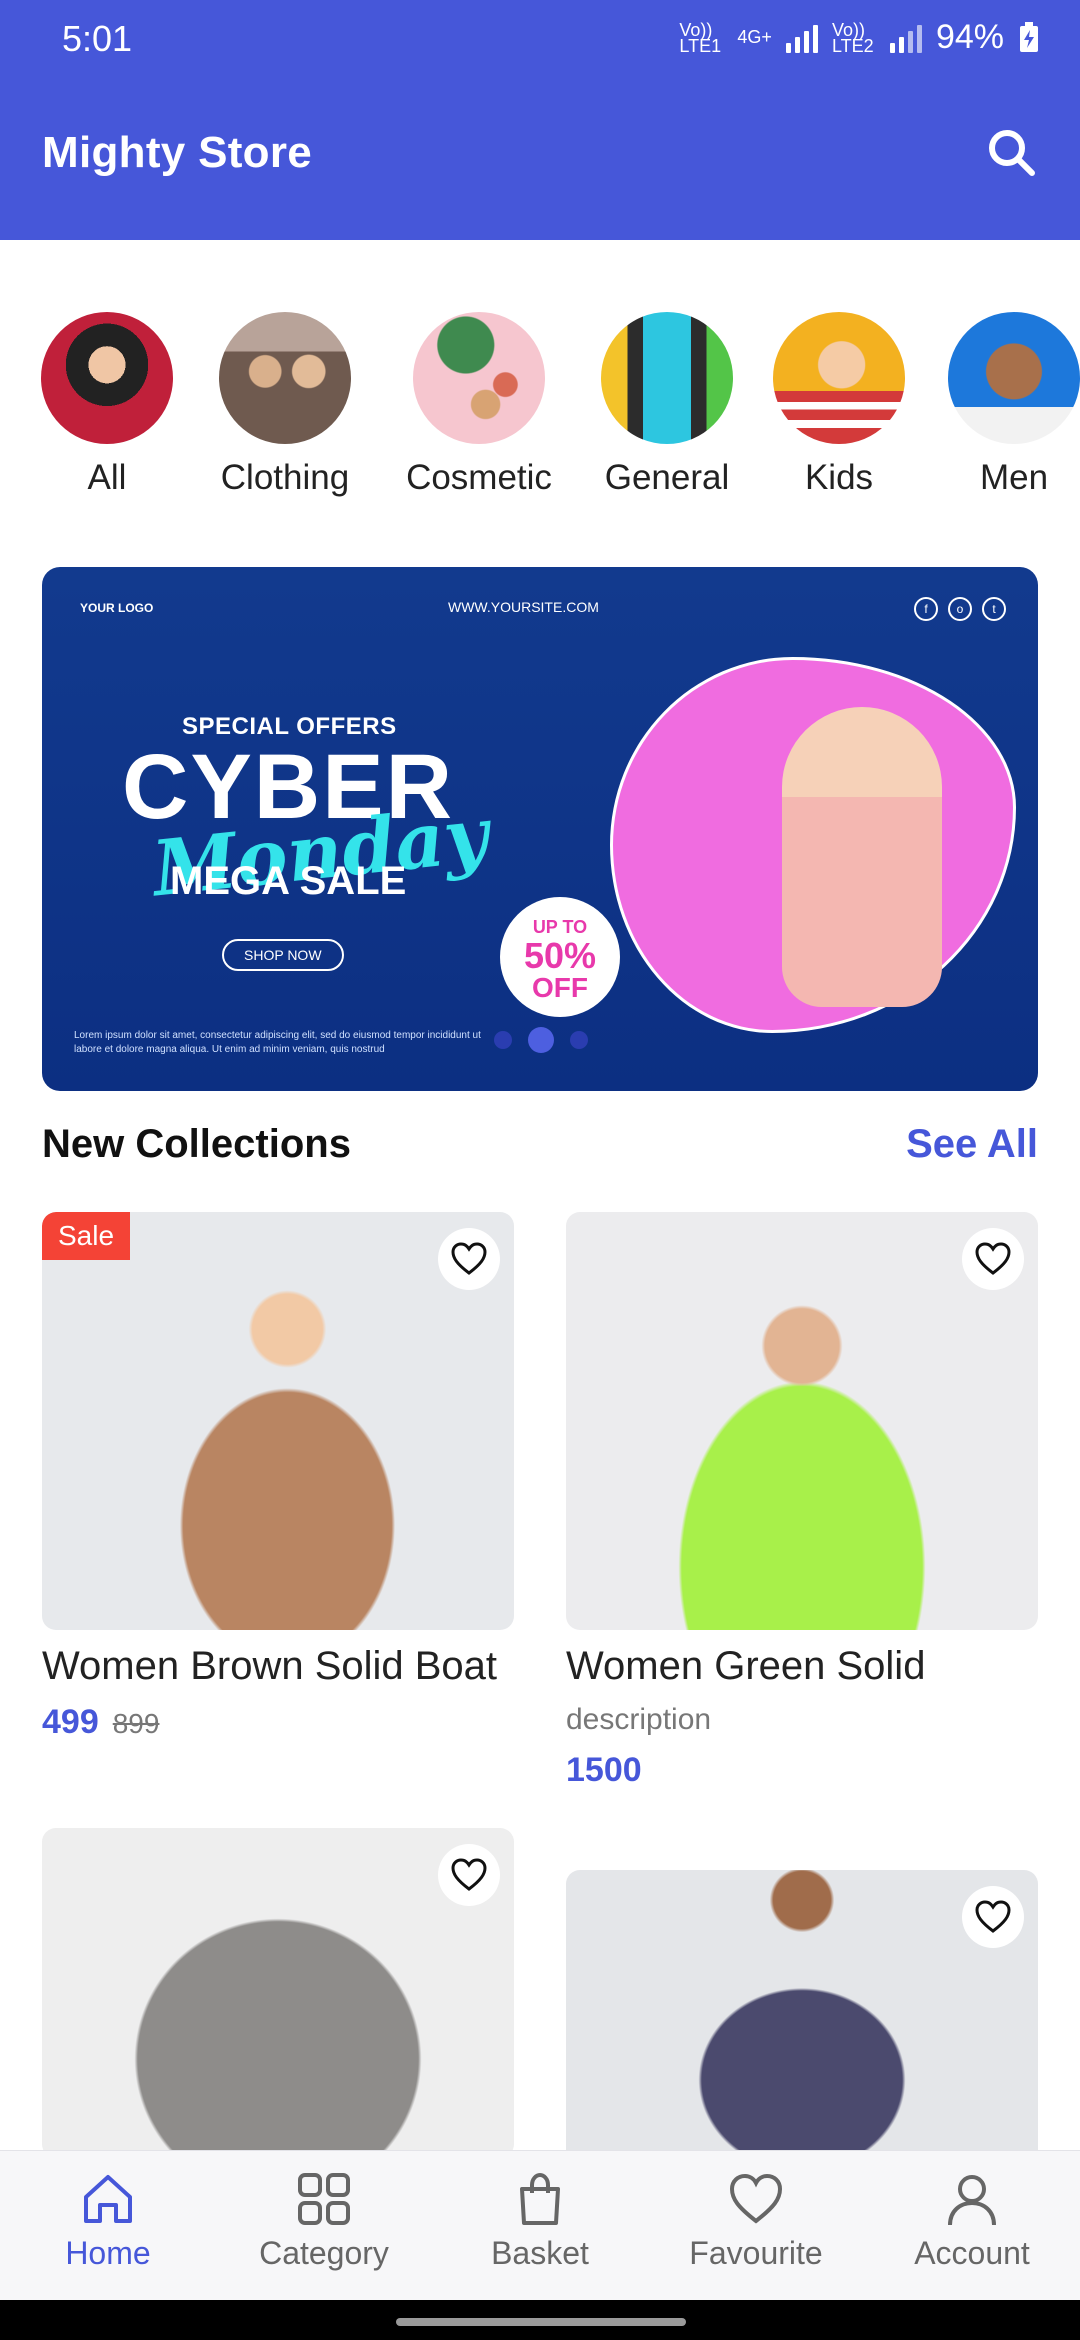 Image resolution: width=1080 pixels, height=2340 pixels. I want to click on nav-home: Home, so click(108, 2221).